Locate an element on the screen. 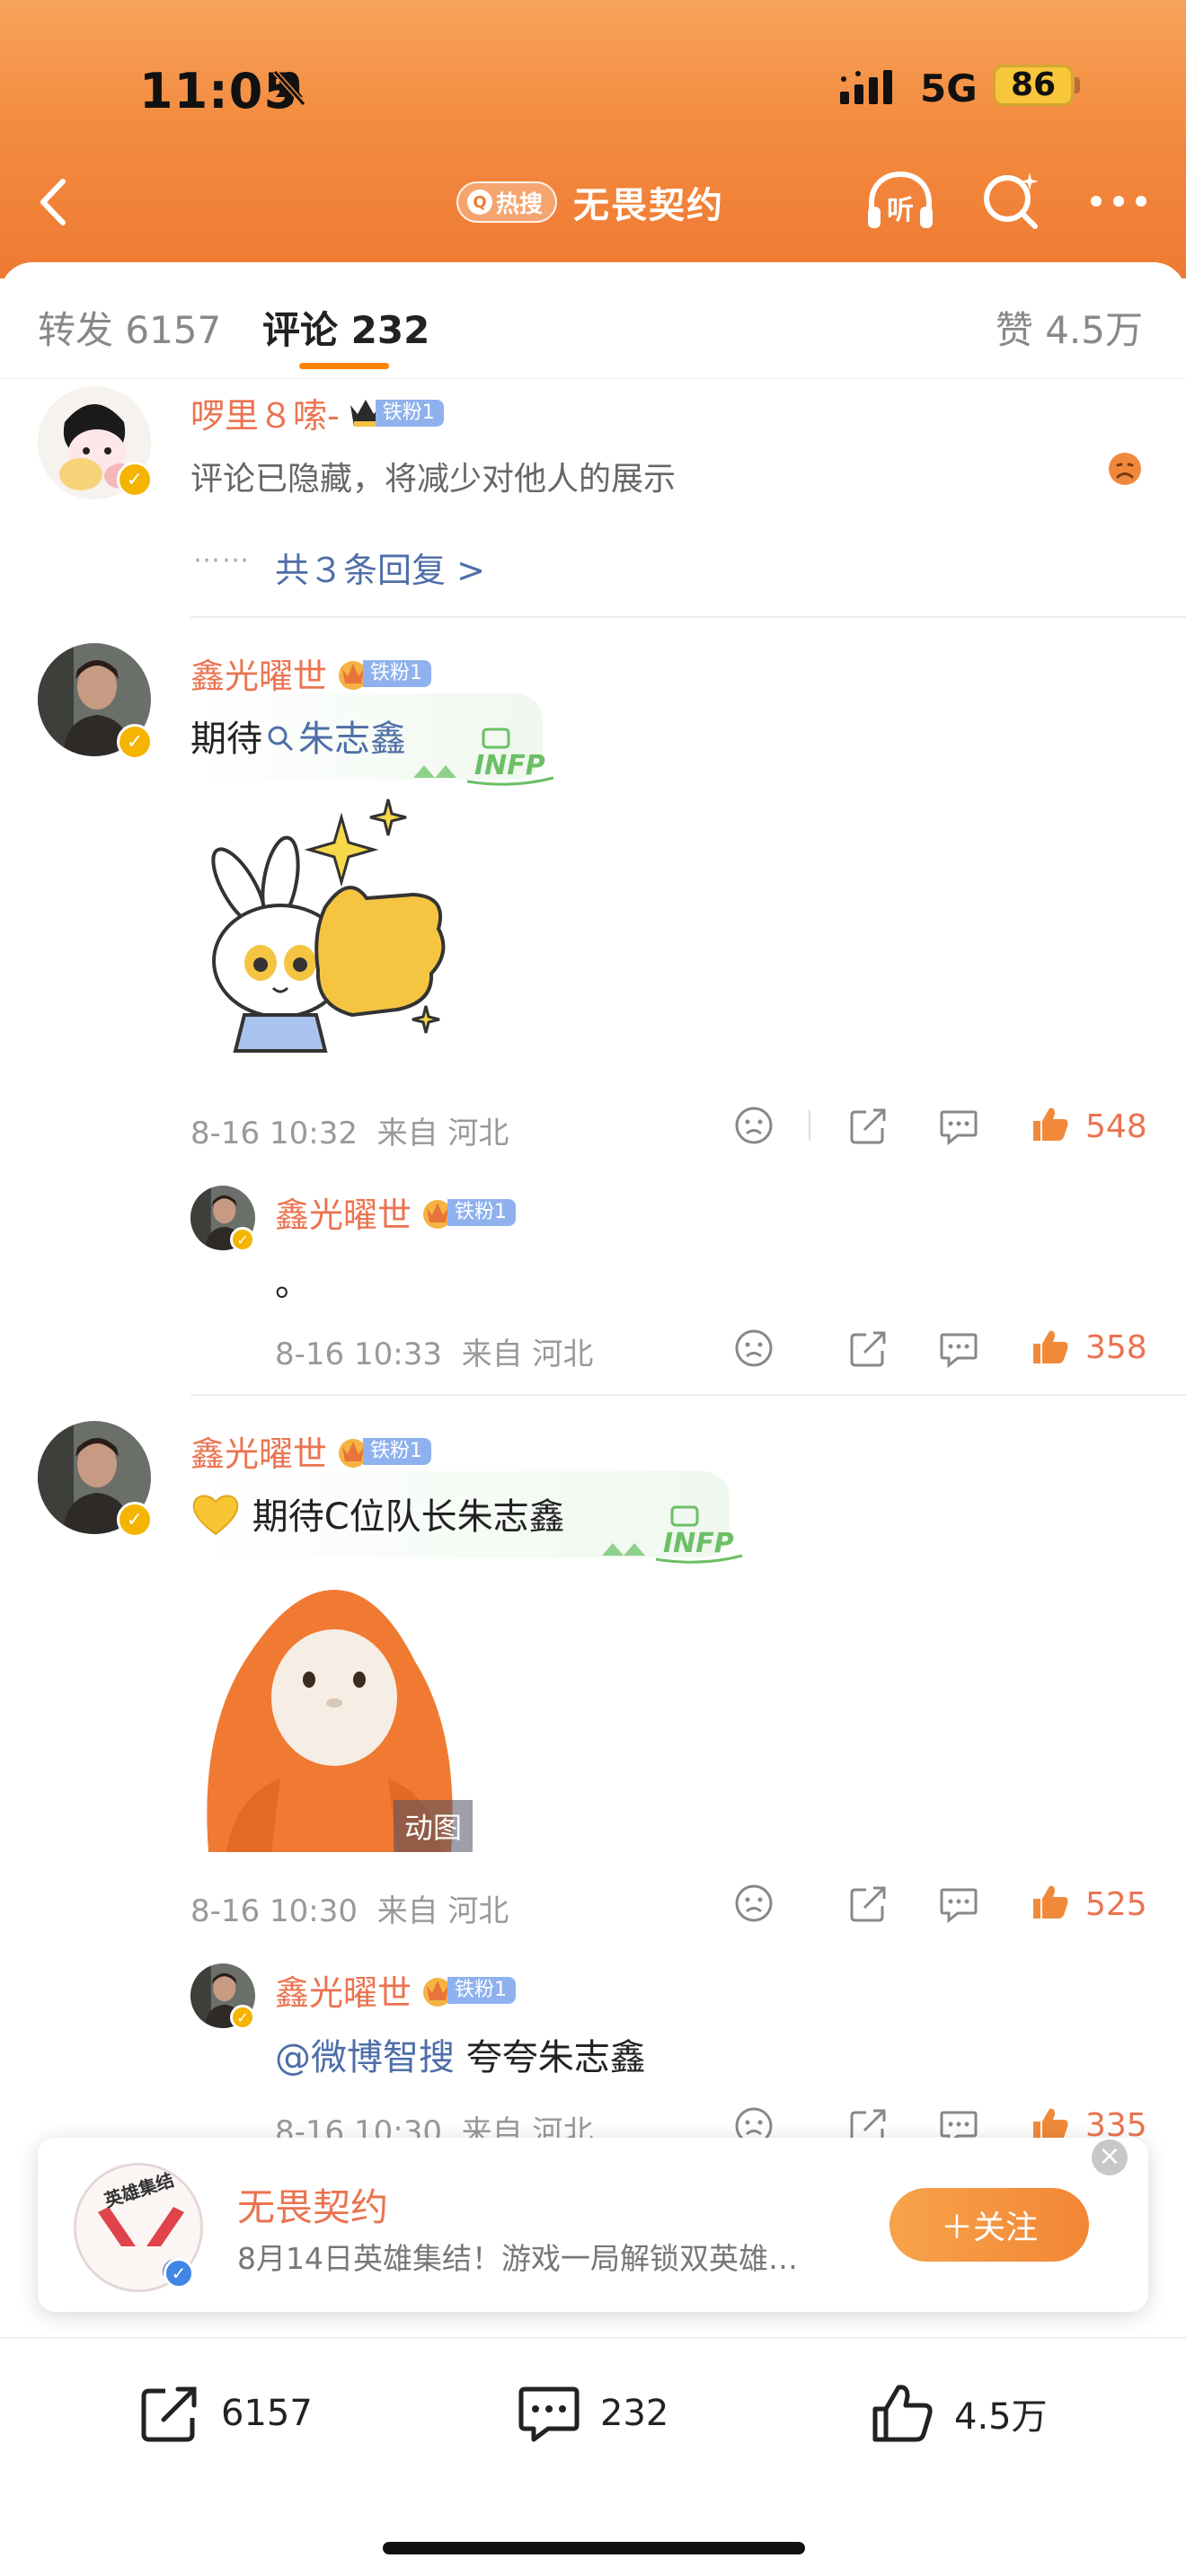 The image size is (1186, 2576). view-replies-link: 共３条回复 > is located at coordinates (380, 567).